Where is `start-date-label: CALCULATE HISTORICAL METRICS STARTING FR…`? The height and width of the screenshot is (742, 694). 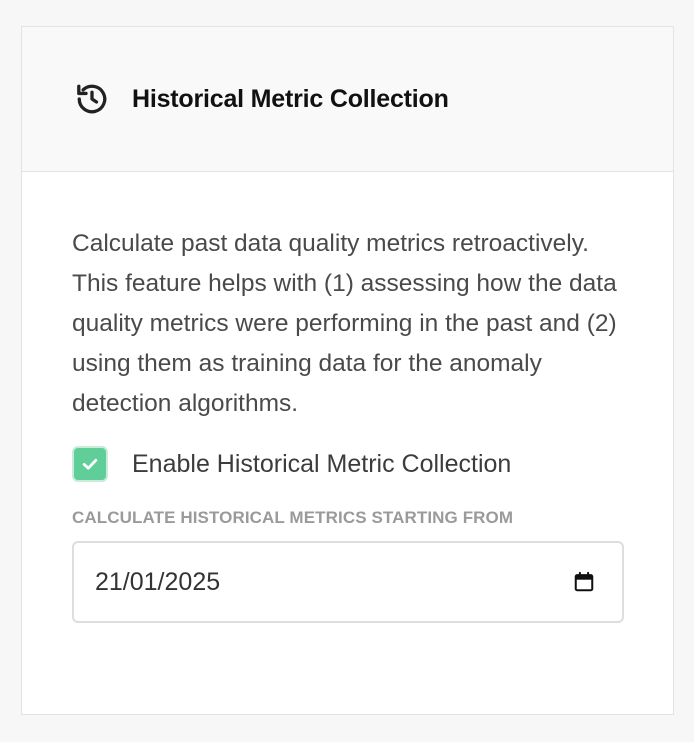 start-date-label: CALCULATE HISTORICAL METRICS STARTING FR… is located at coordinates (293, 517).